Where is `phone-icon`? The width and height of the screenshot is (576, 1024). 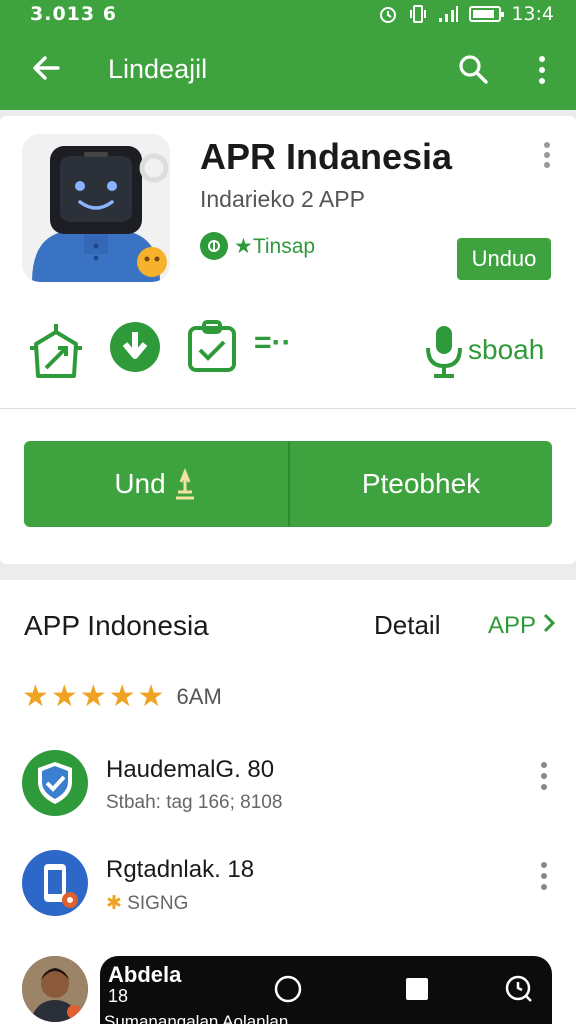 phone-icon is located at coordinates (55, 883).